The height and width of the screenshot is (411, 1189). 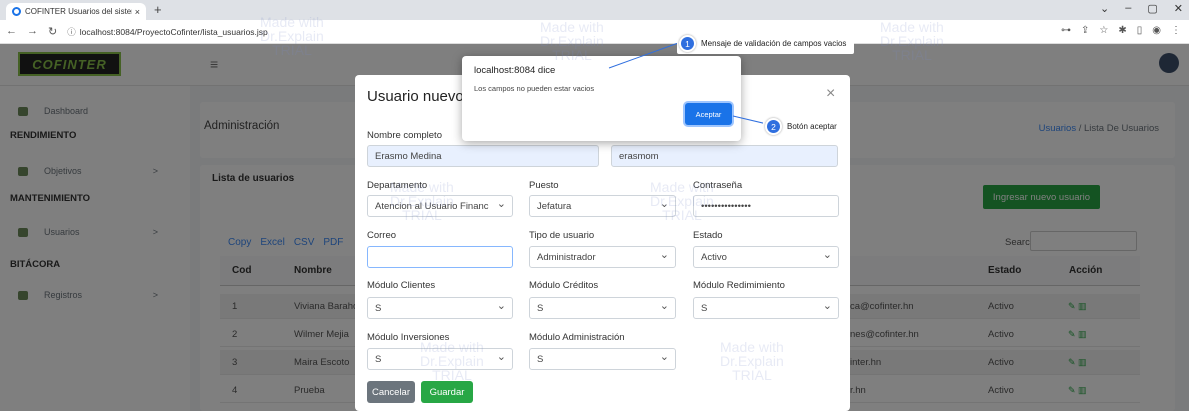 What do you see at coordinates (812, 126) in the screenshot?
I see `callout-text: Botón aceptar` at bounding box center [812, 126].